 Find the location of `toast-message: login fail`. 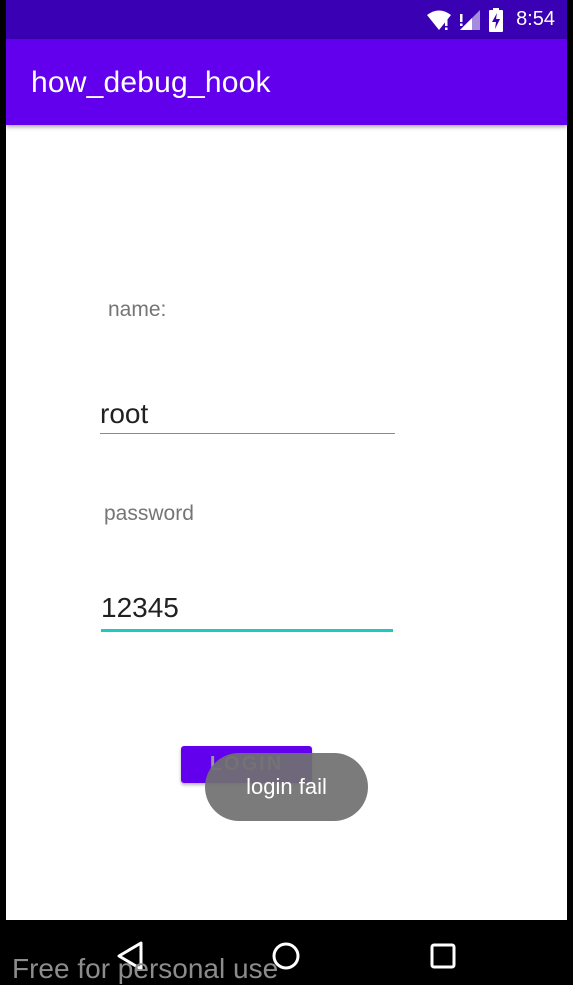

toast-message: login fail is located at coordinates (286, 787).